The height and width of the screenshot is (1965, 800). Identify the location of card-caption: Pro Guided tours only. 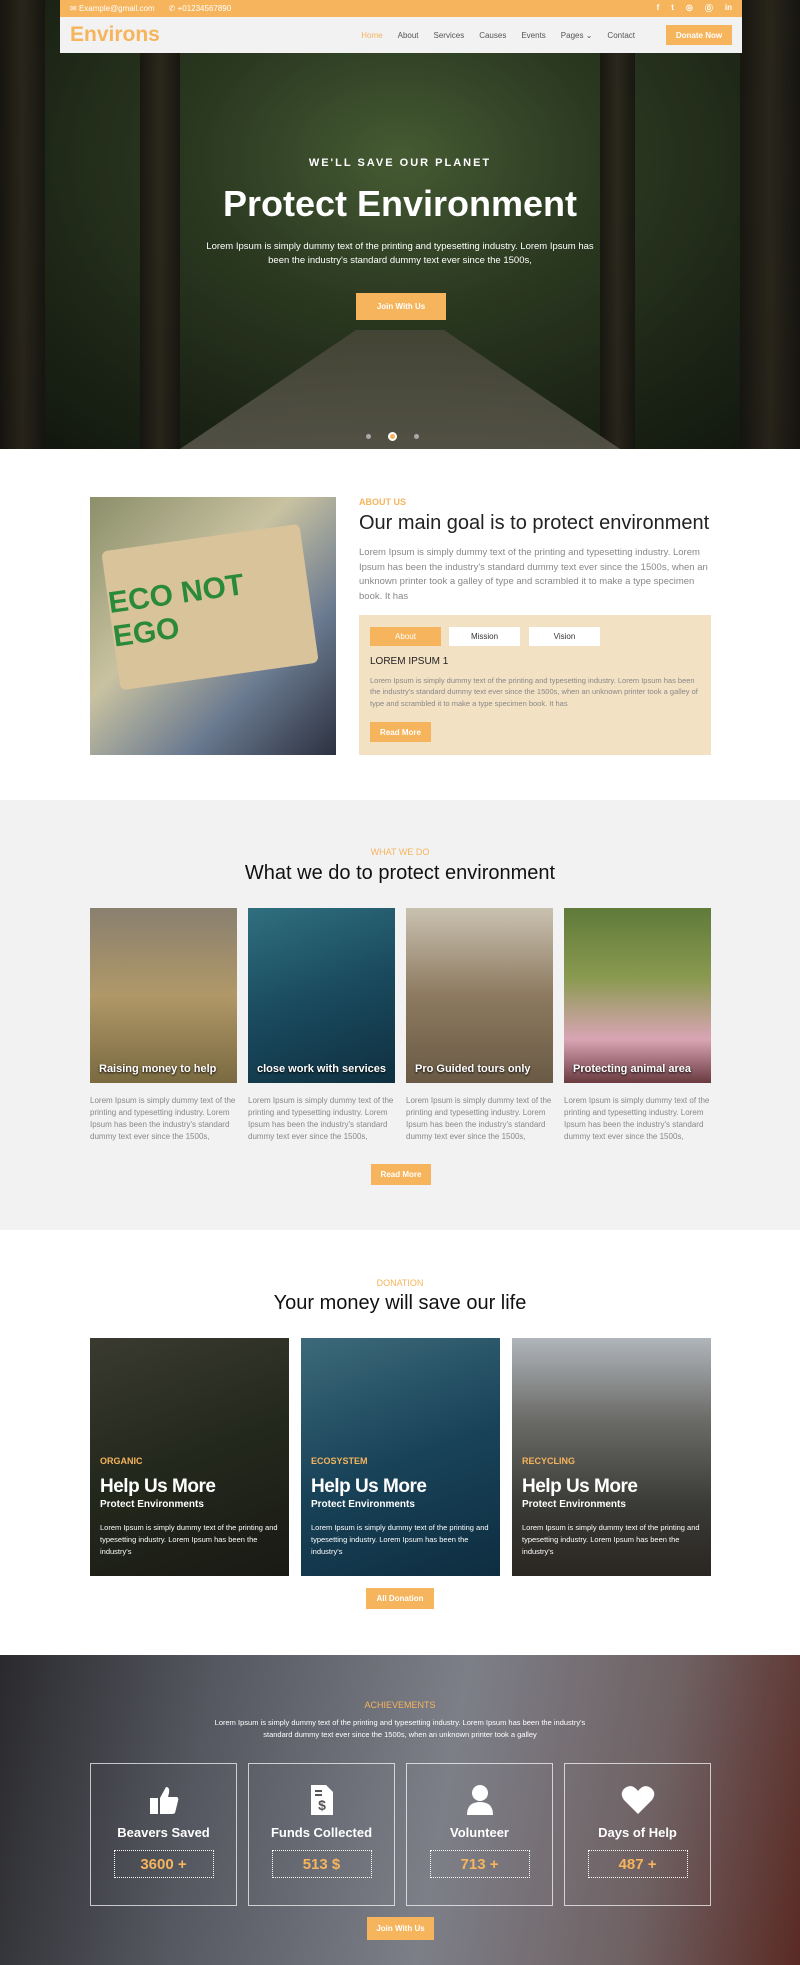
(473, 1069).